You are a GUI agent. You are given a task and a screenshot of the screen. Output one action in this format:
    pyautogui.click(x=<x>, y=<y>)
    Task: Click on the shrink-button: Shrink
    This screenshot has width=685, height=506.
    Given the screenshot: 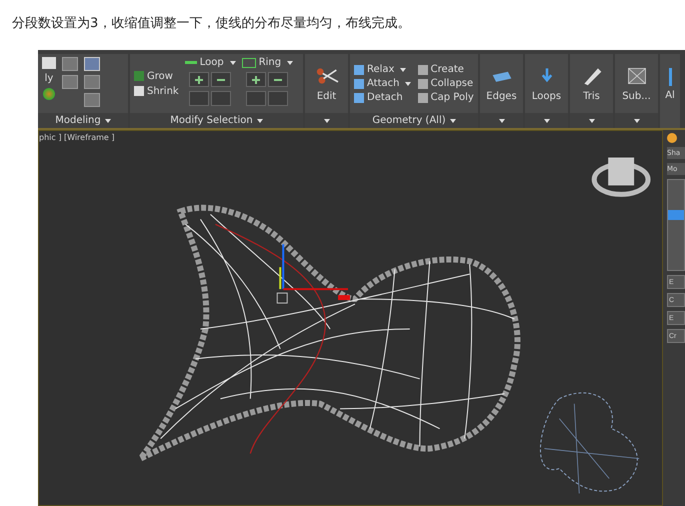 What is the action you would take?
    pyautogui.click(x=156, y=91)
    